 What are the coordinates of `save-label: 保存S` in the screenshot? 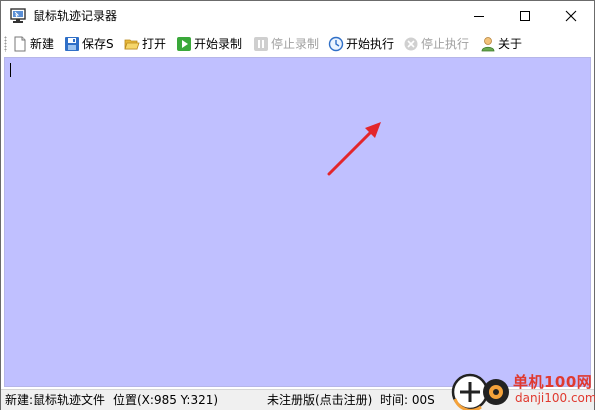 It's located at (98, 44).